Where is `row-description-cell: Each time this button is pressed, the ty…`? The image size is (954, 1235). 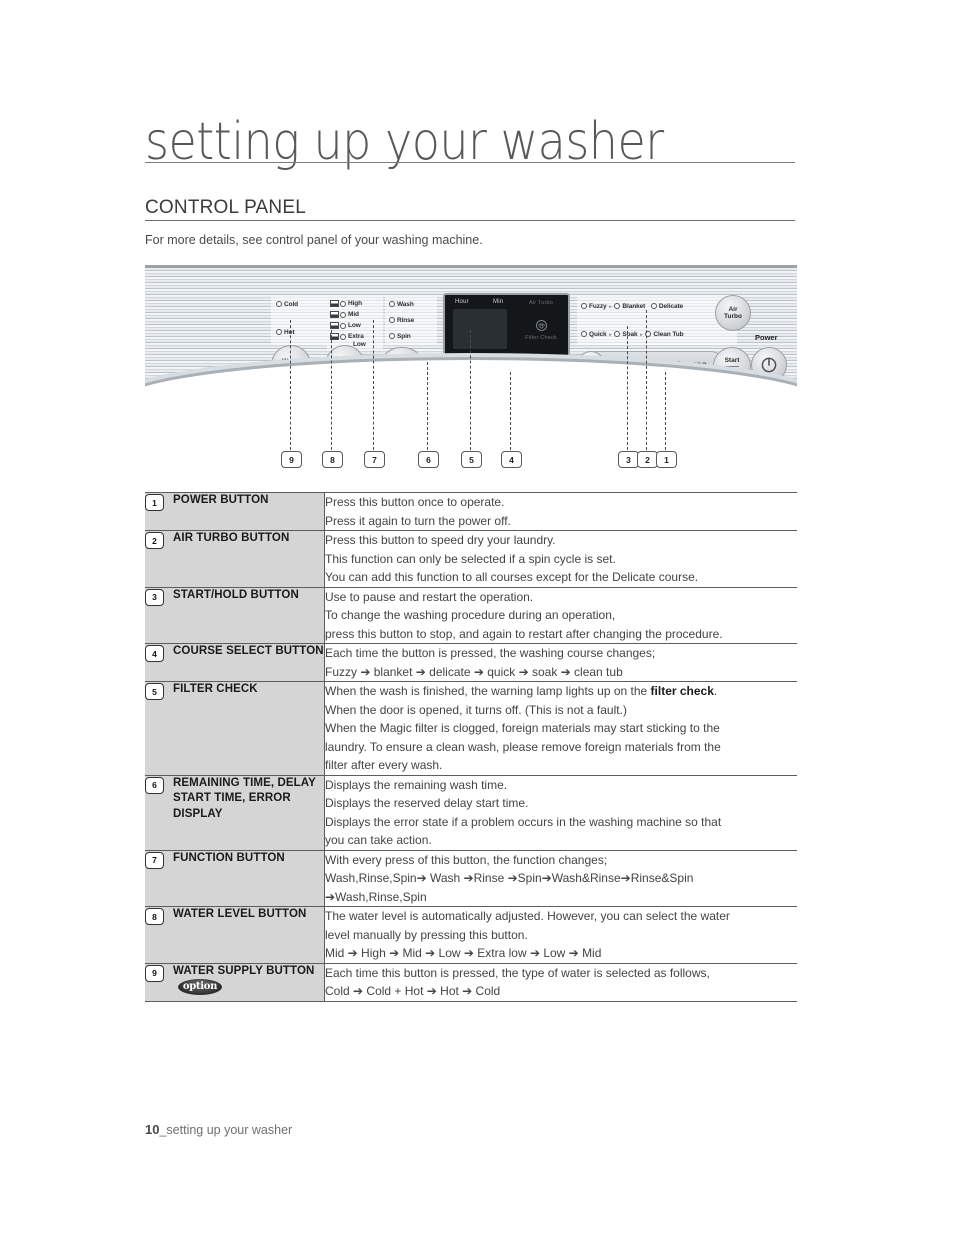
row-description-cell: Each time this button is pressed, the ty… is located at coordinates (561, 982).